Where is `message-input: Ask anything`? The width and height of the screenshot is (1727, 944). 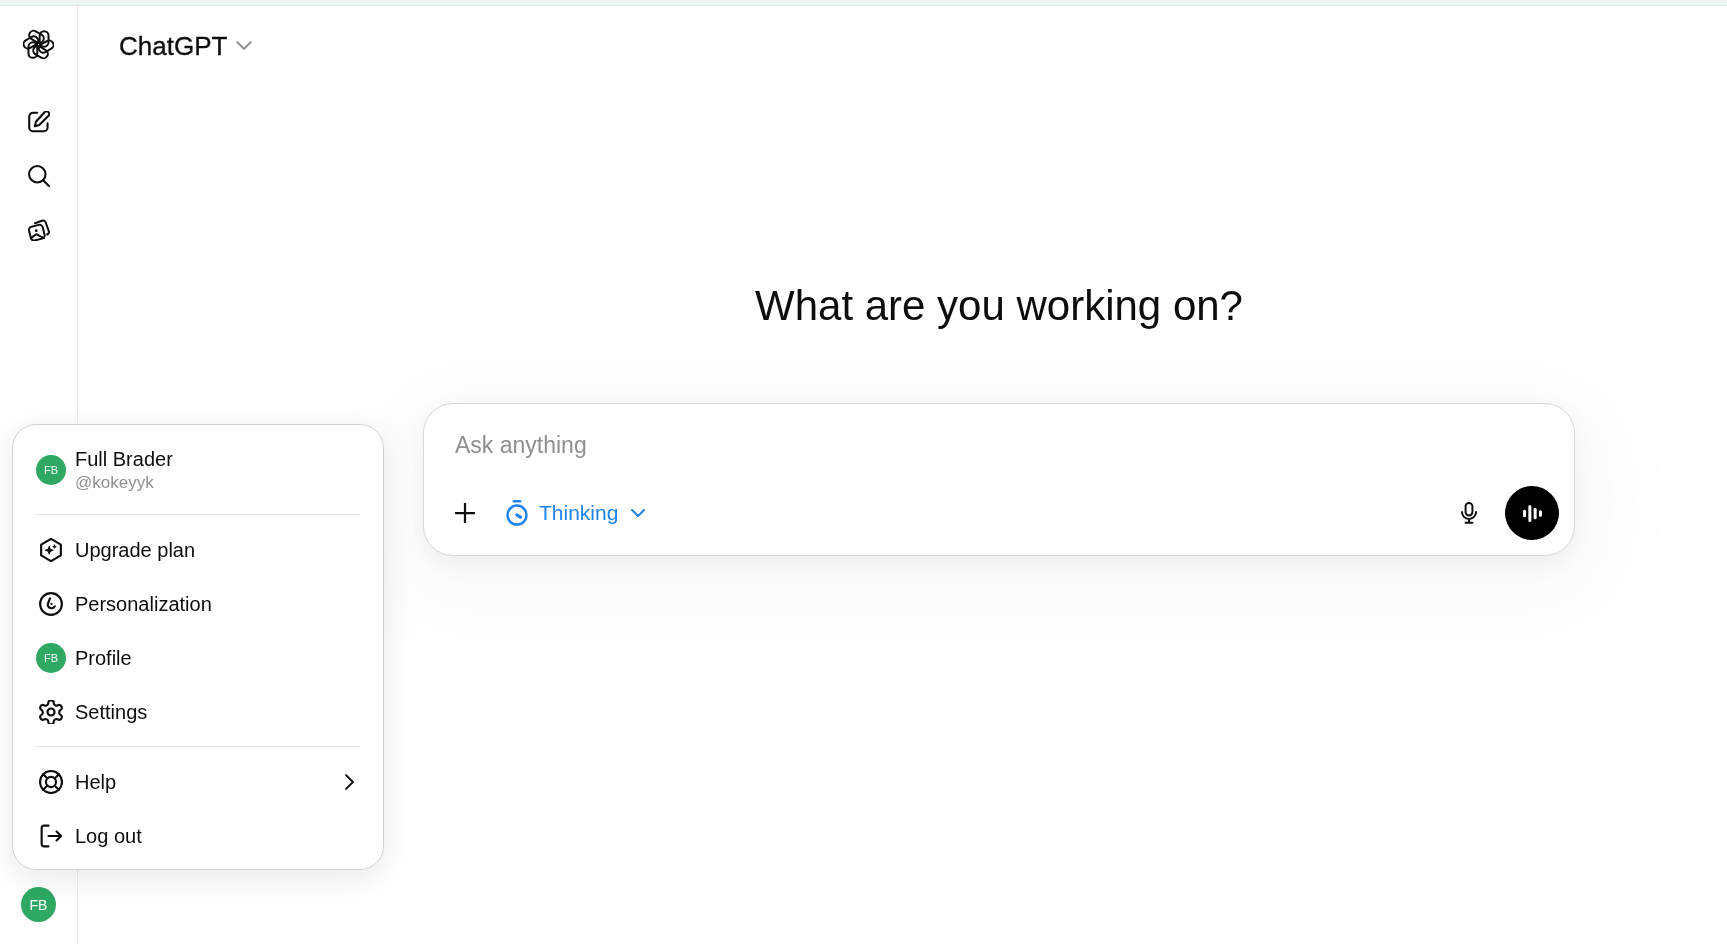 message-input: Ask anything is located at coordinates (1002, 445).